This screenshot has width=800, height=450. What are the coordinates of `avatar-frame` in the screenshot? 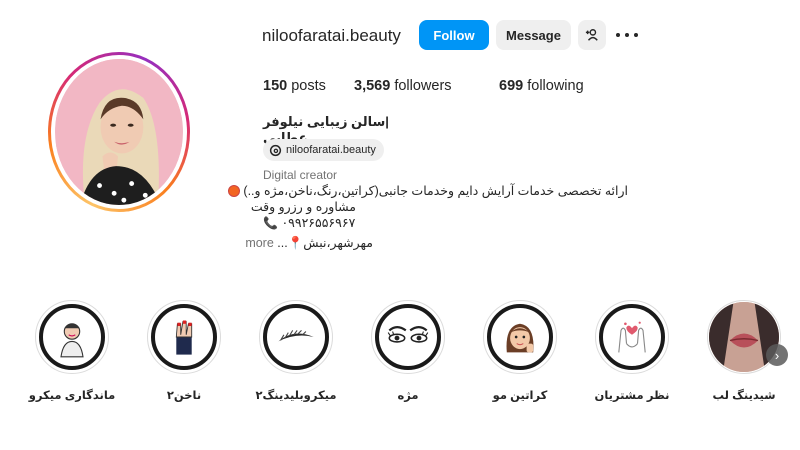 It's located at (119, 132).